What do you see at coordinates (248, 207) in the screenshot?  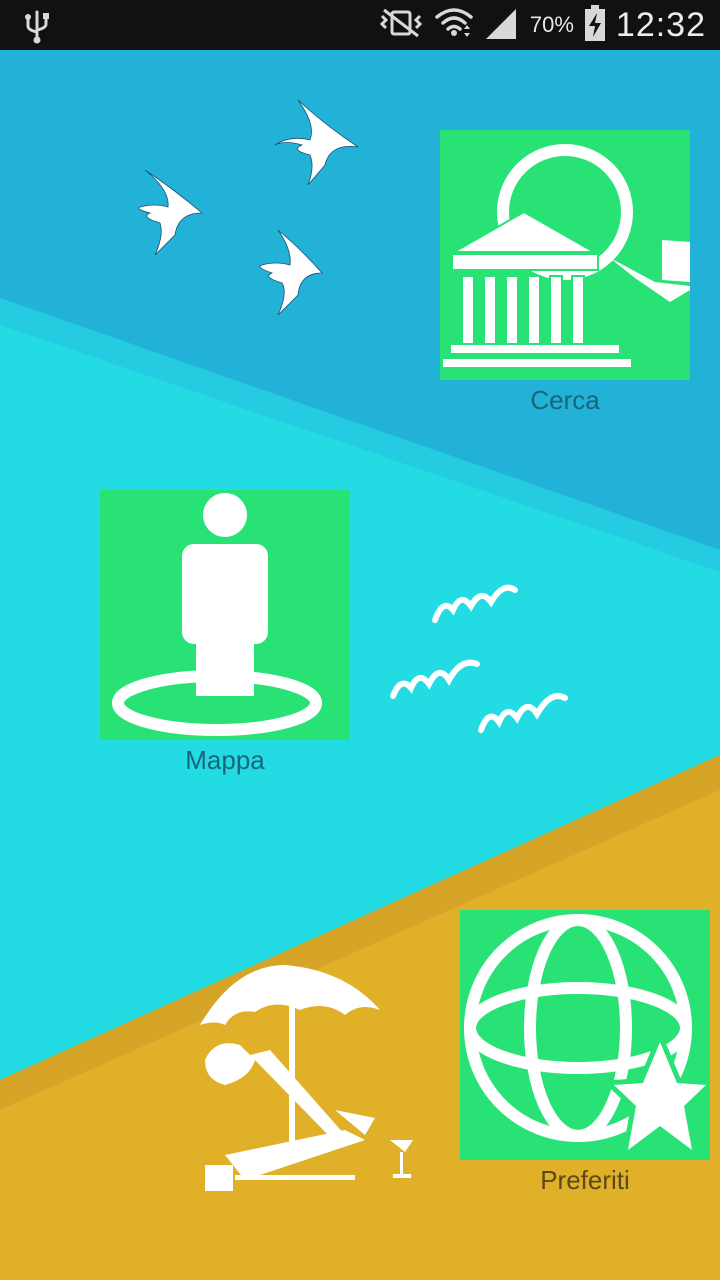 I see `swallows-icon` at bounding box center [248, 207].